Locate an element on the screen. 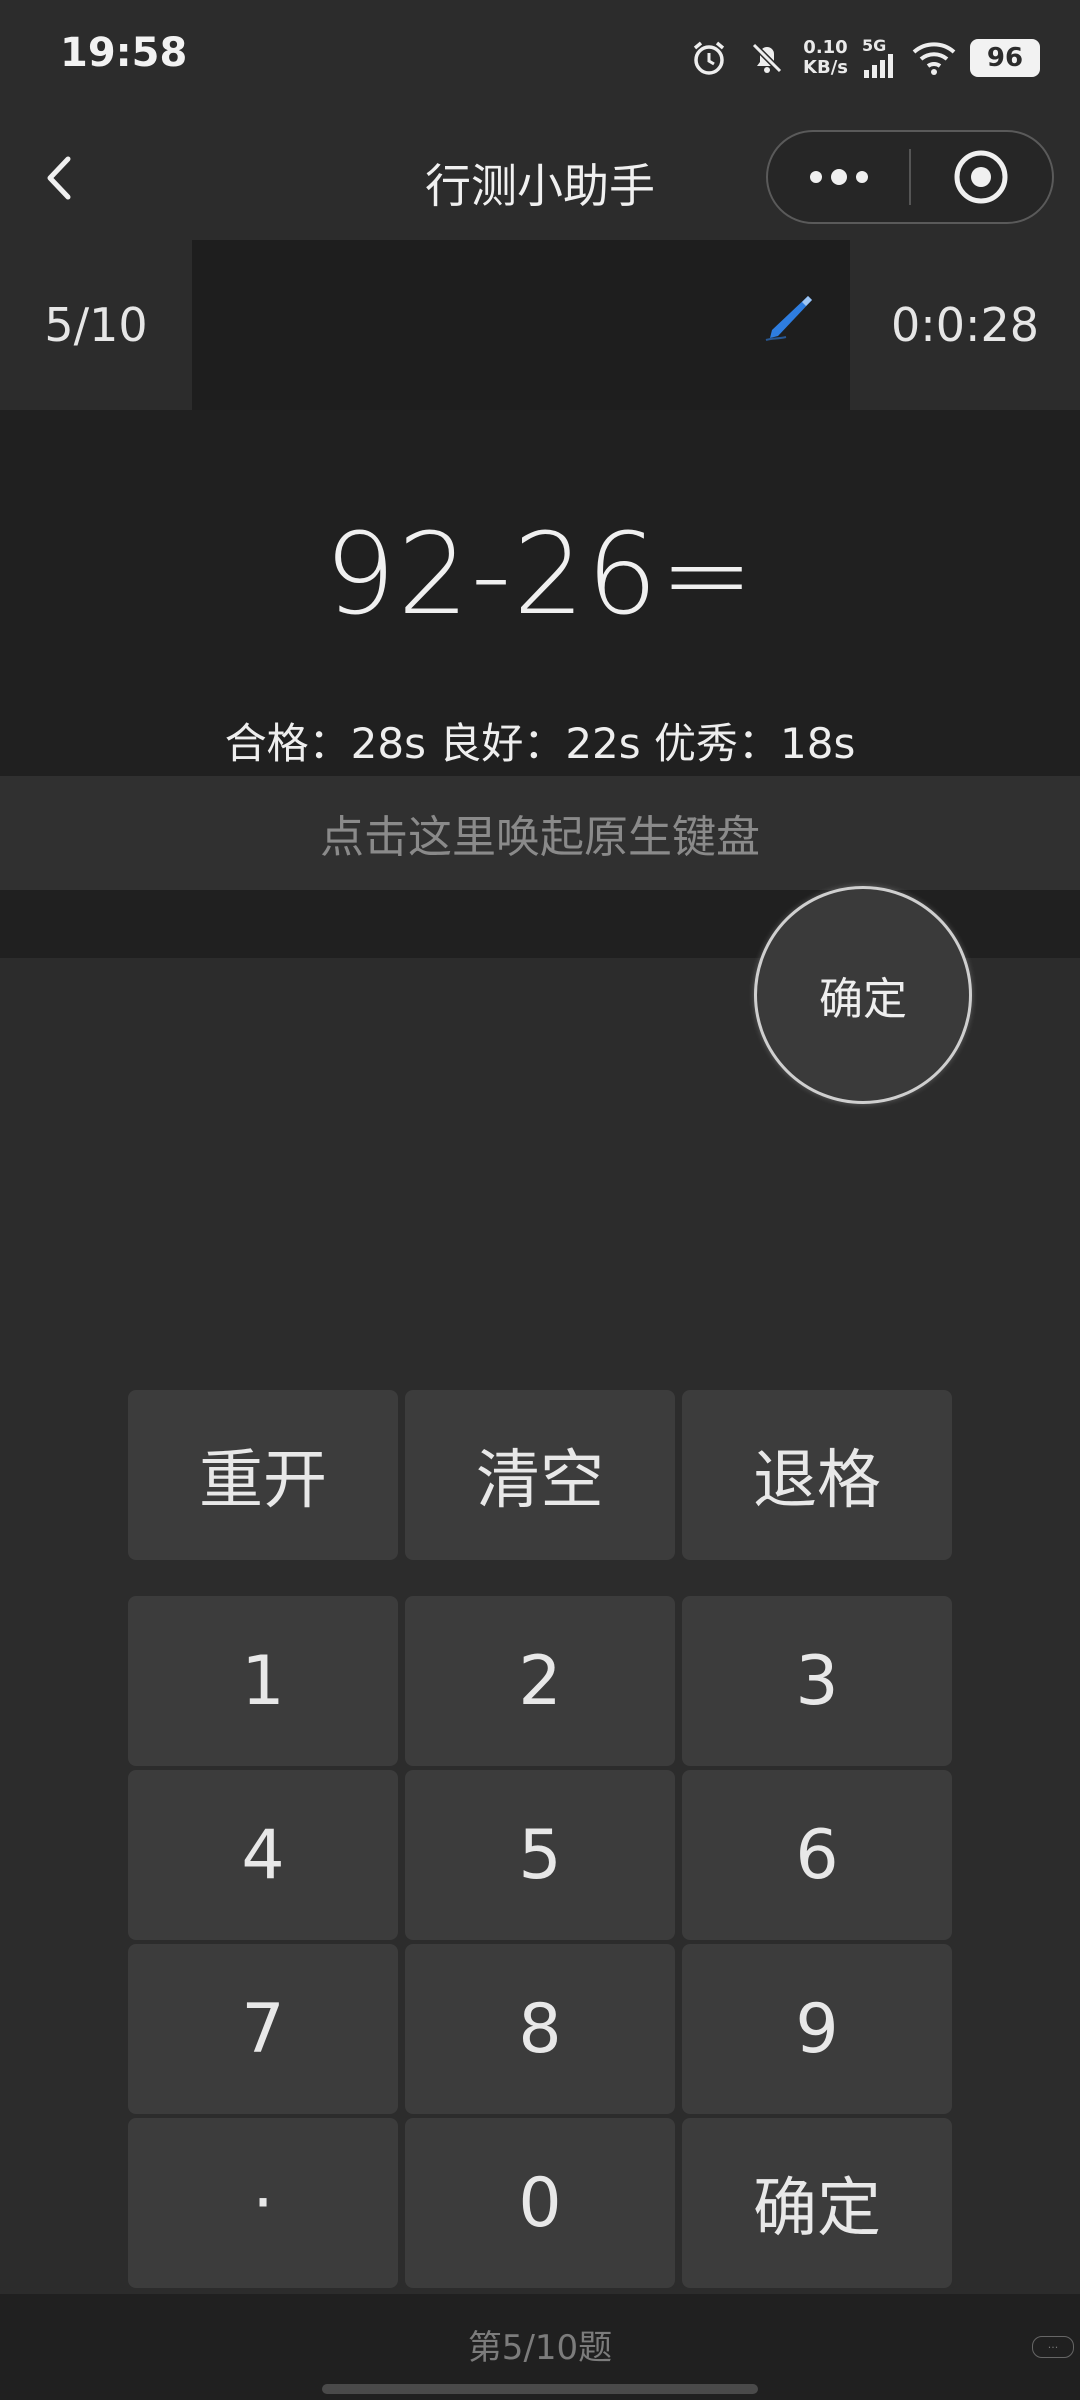  question-expression: 92-26= is located at coordinates (540, 575).